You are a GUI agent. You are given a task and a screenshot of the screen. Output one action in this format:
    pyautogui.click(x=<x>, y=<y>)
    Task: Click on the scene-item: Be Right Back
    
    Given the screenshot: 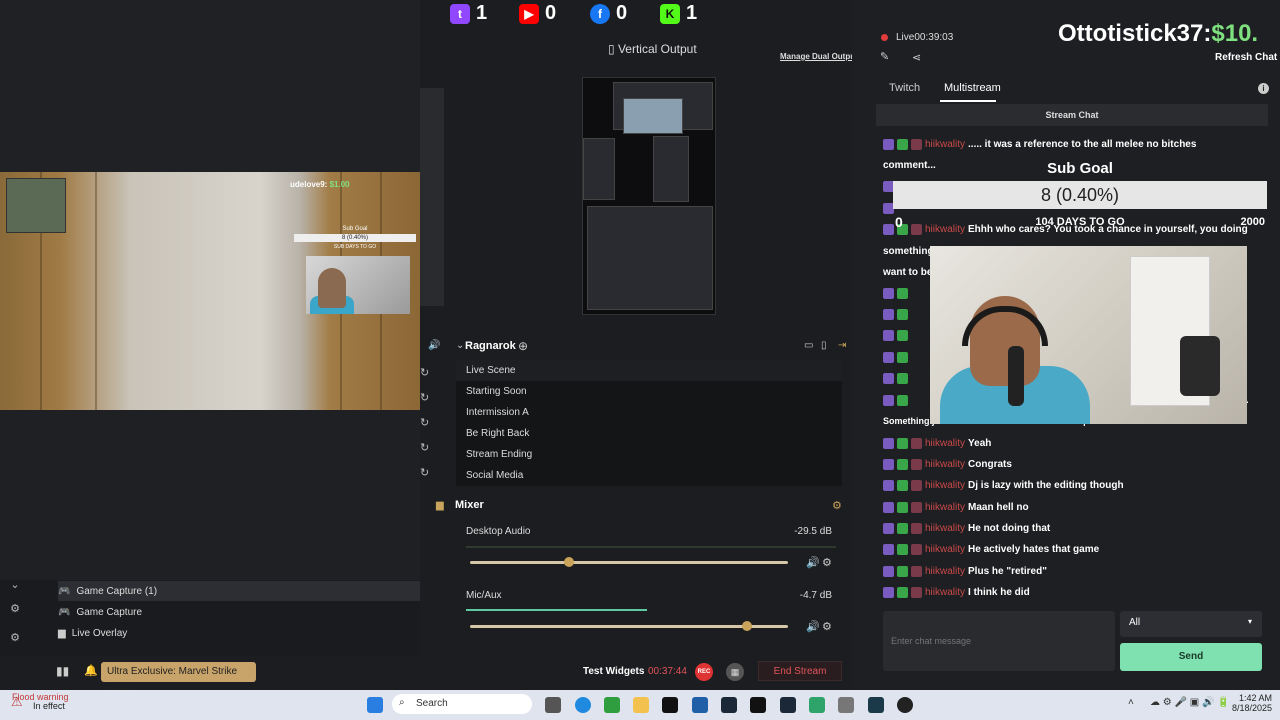 What is the action you would take?
    pyautogui.click(x=649, y=433)
    